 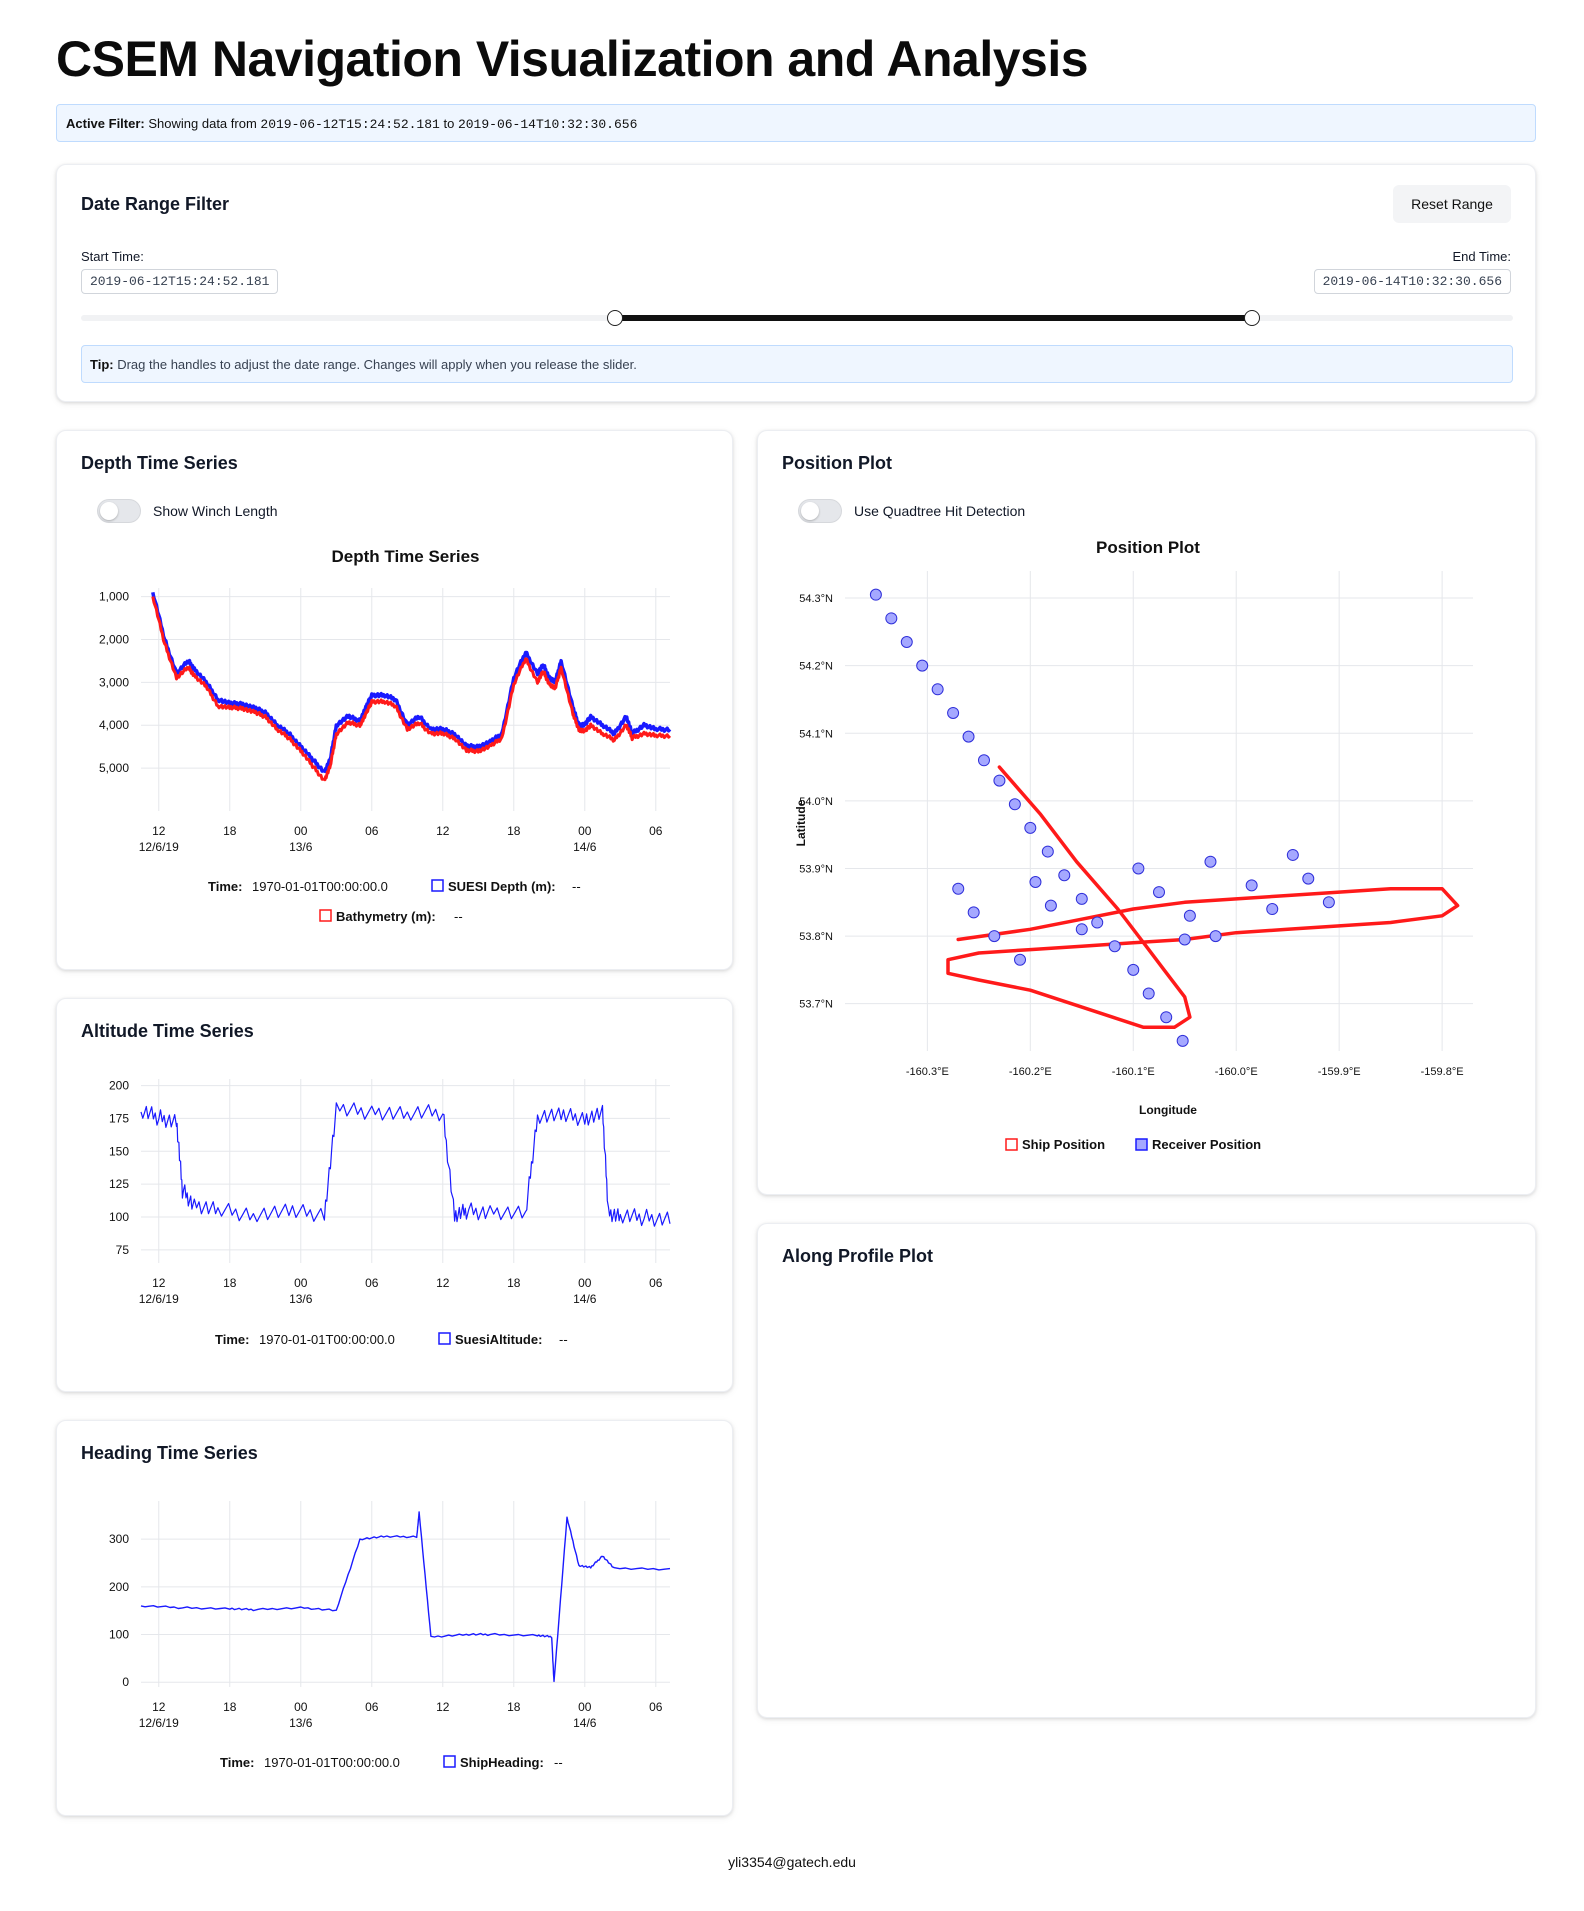 What do you see at coordinates (443, 831) in the screenshot?
I see `x-tick-label: 12` at bounding box center [443, 831].